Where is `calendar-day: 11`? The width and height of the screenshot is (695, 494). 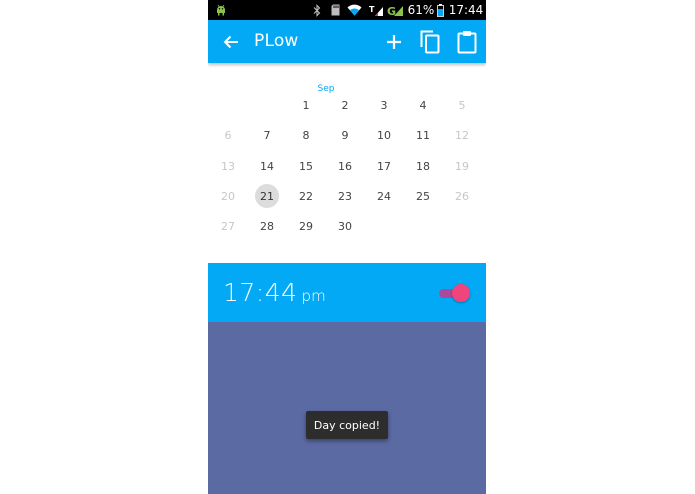 calendar-day: 11 is located at coordinates (423, 135).